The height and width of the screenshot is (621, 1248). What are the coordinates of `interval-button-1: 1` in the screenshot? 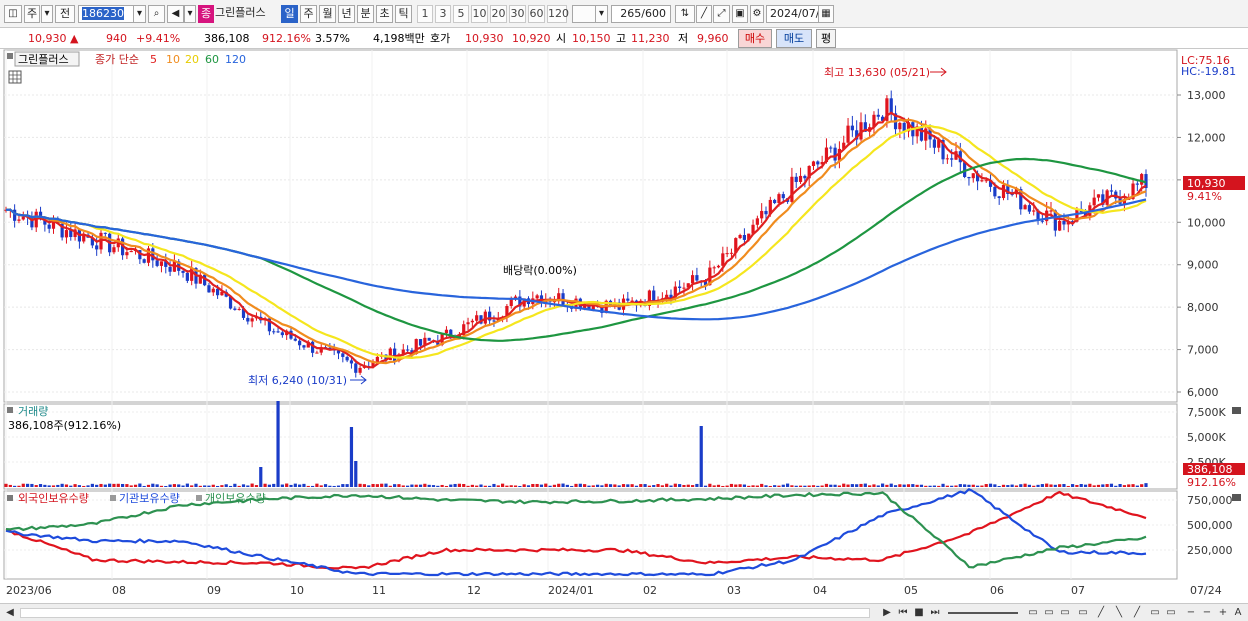 It's located at (425, 14).